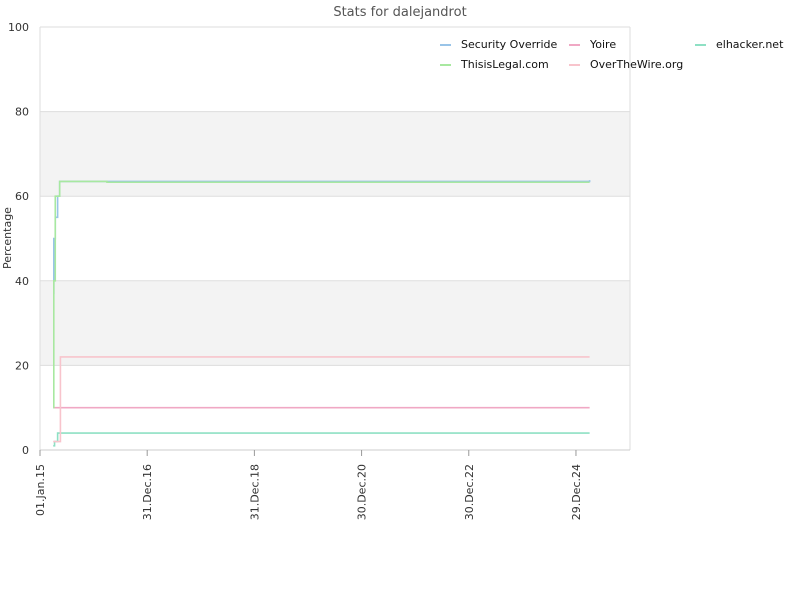 This screenshot has width=800, height=600. Describe the element at coordinates (147, 492) in the screenshot. I see `x-tick-label: 31.Dec.16` at that location.